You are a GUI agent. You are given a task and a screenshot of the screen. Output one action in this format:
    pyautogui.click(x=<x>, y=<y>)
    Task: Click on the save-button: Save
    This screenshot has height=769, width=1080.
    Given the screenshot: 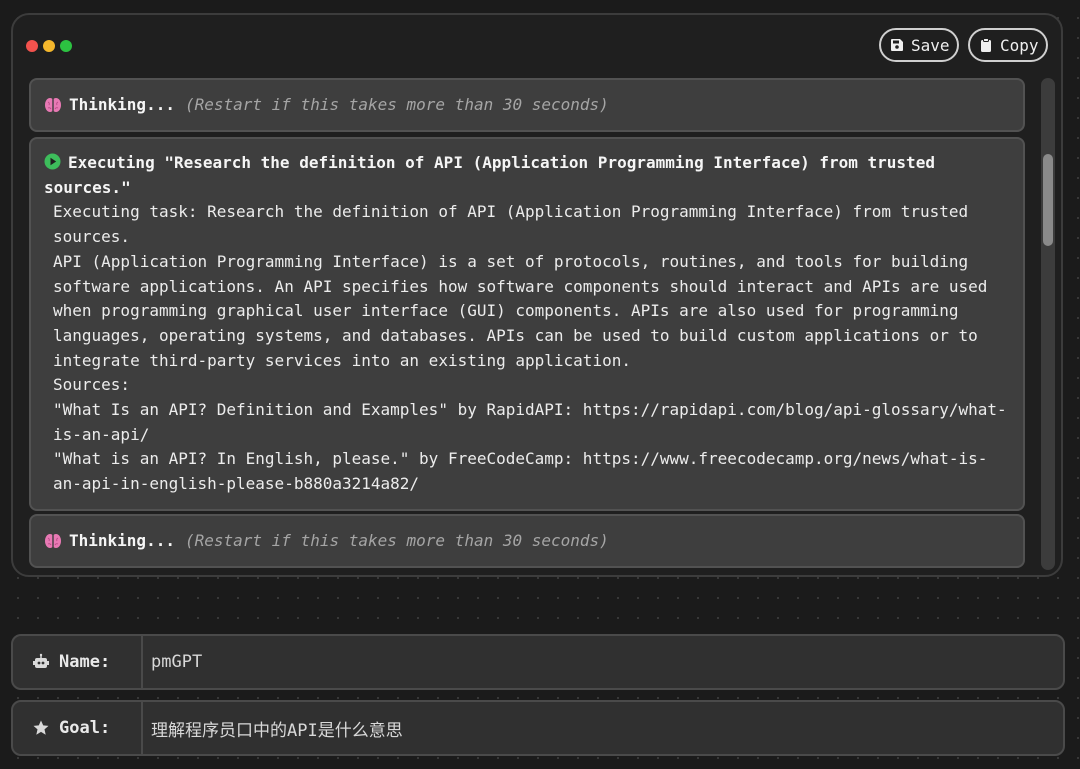 What is the action you would take?
    pyautogui.click(x=919, y=45)
    